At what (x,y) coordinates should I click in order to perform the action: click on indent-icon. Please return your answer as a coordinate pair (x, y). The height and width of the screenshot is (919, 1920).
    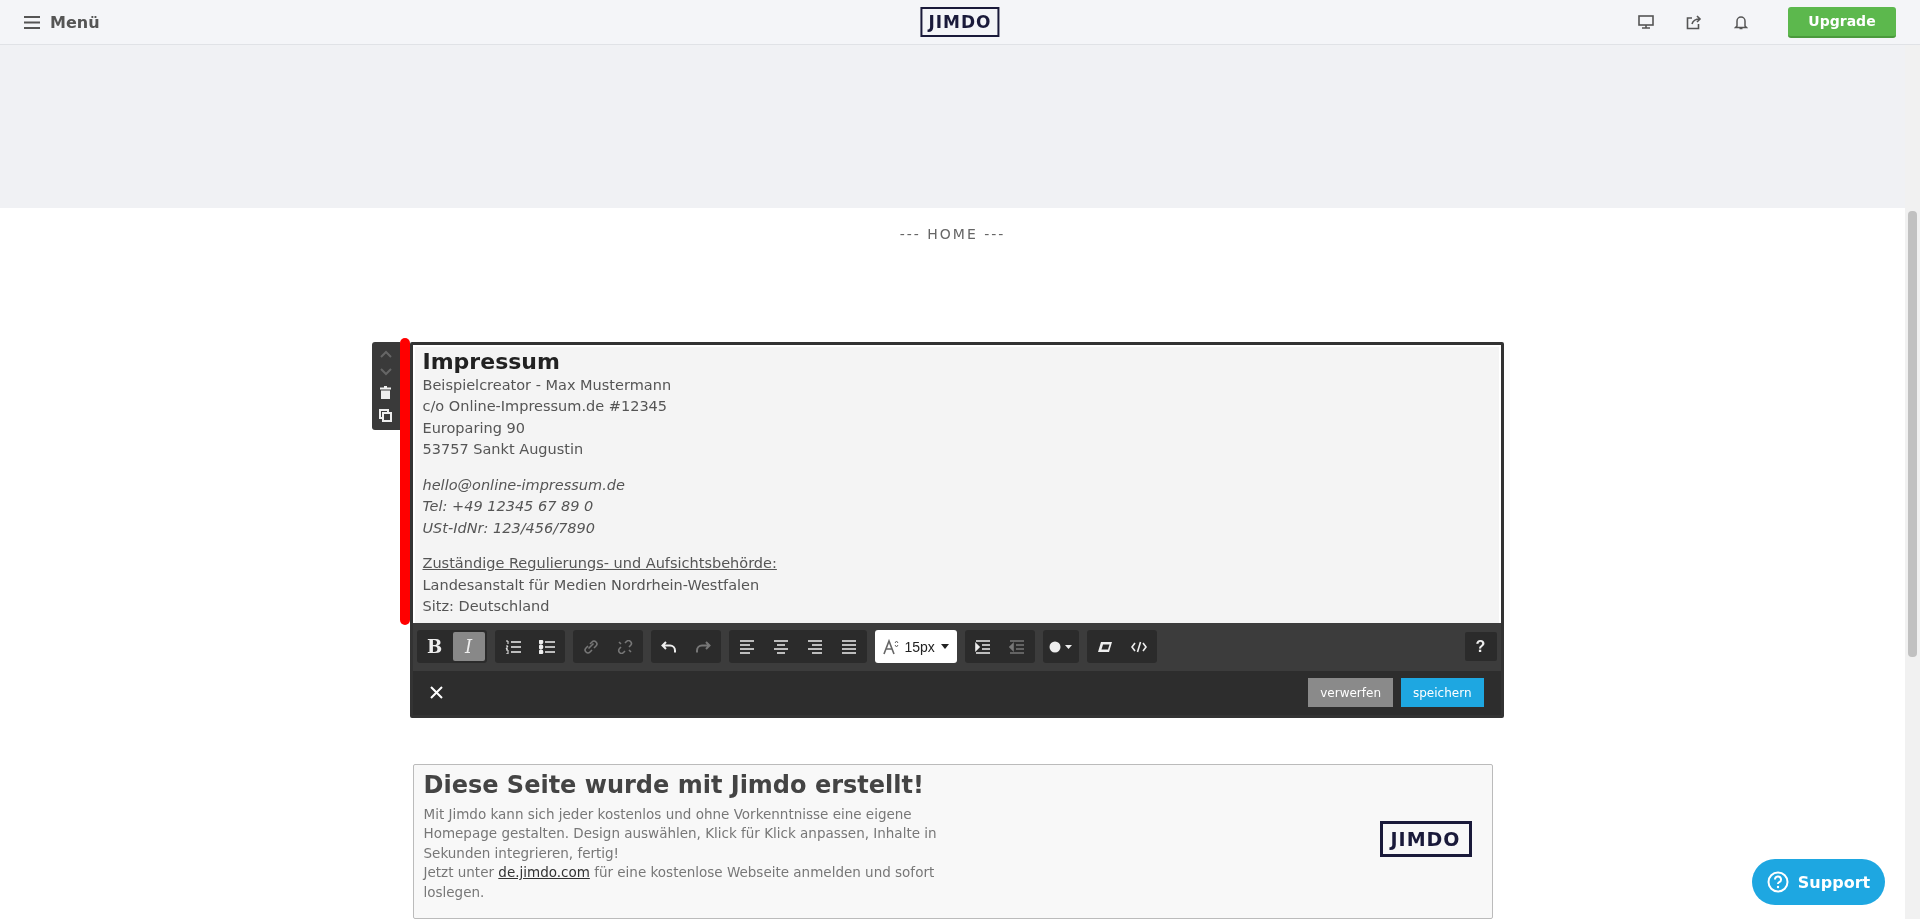
    Looking at the image, I should click on (982, 646).